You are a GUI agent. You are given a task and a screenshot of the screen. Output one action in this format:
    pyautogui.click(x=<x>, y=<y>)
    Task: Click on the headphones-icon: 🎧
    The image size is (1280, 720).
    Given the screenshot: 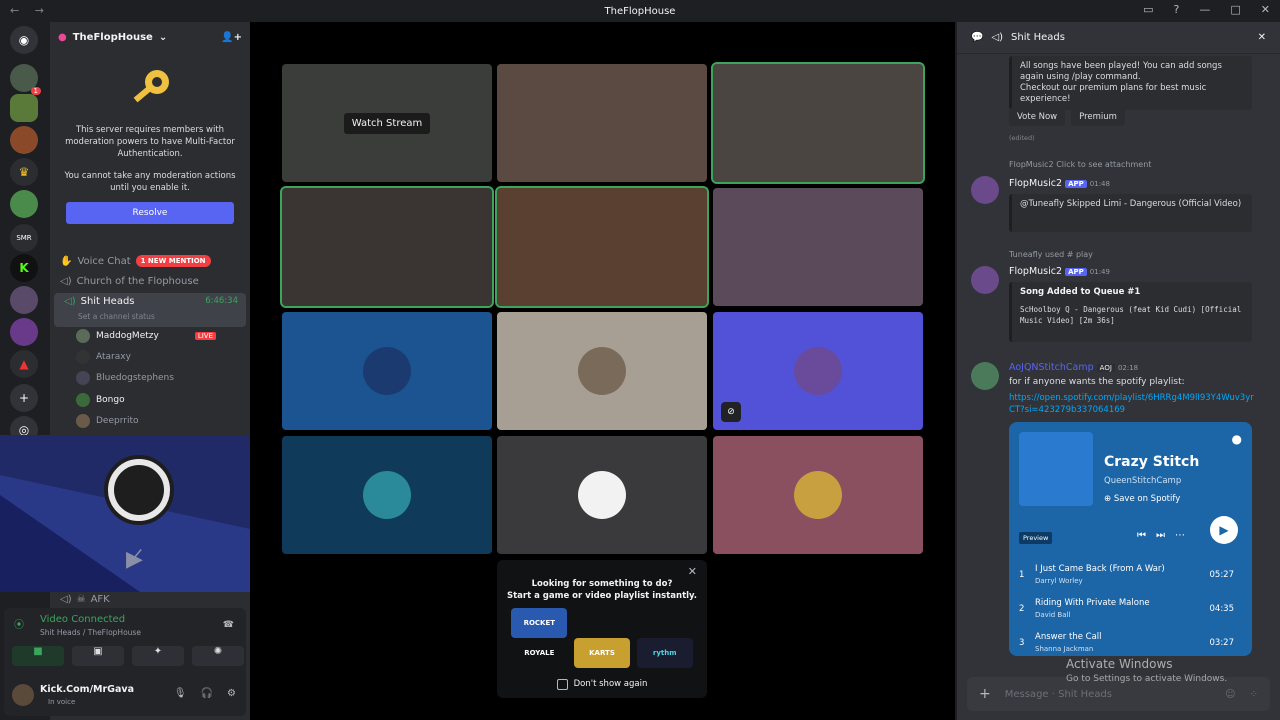 What is the action you would take?
    pyautogui.click(x=207, y=693)
    